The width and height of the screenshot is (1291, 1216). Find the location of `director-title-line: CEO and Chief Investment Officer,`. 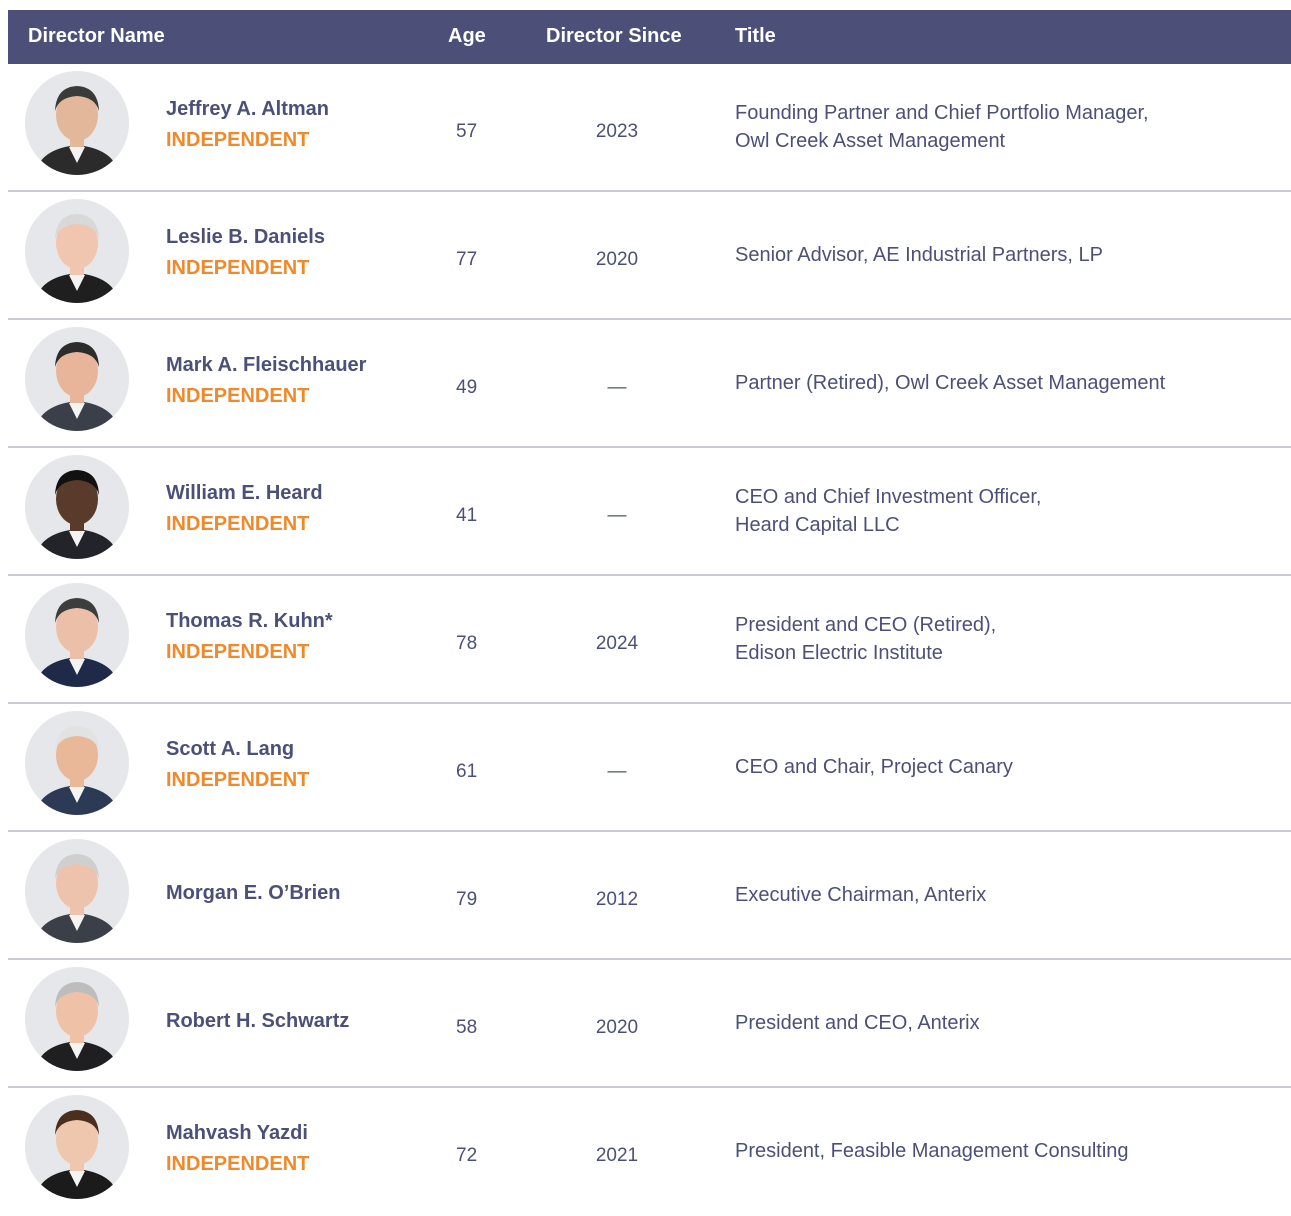

director-title-line: CEO and Chief Investment Officer, is located at coordinates (888, 497).